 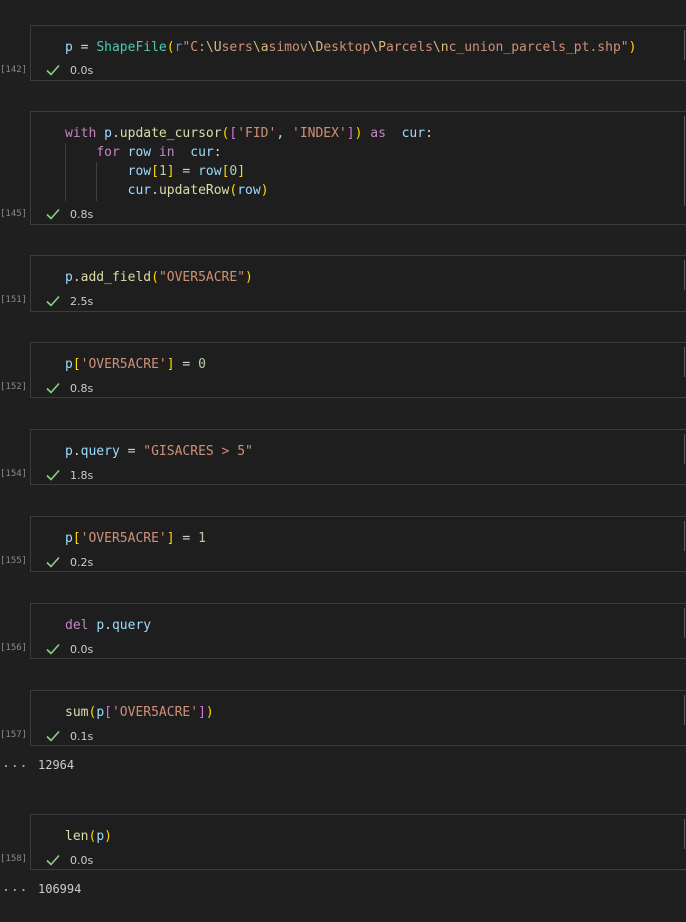 I want to click on code-line: sum(p['OVER5ACRE']), so click(x=139, y=712).